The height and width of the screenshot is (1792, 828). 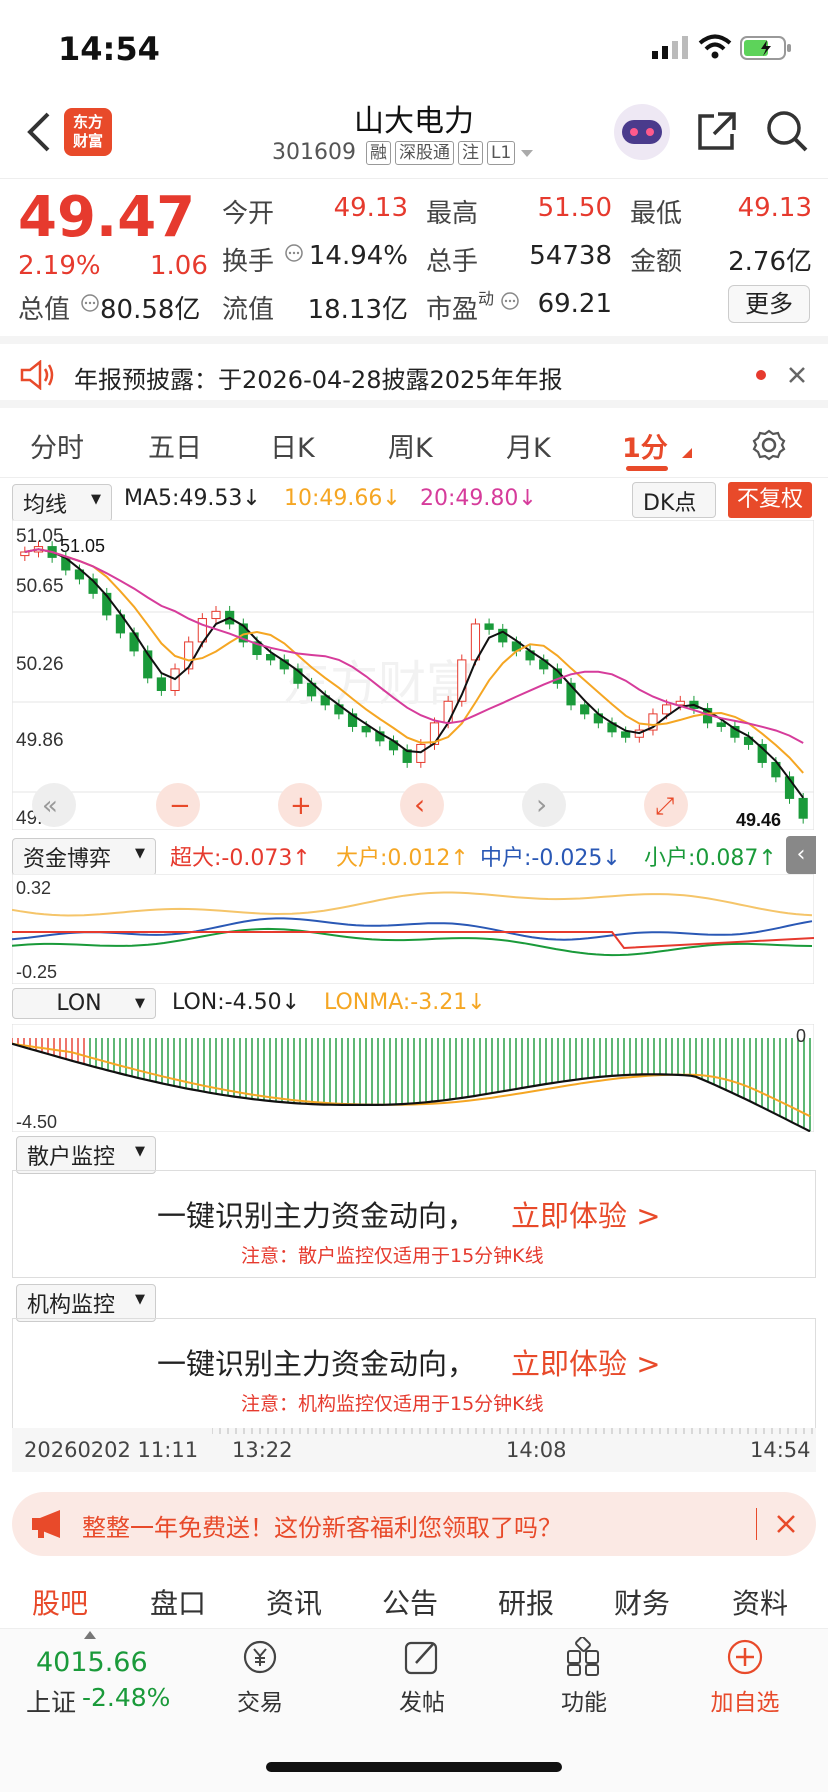 What do you see at coordinates (46, 1524) in the screenshot?
I see `megaphone-icon` at bounding box center [46, 1524].